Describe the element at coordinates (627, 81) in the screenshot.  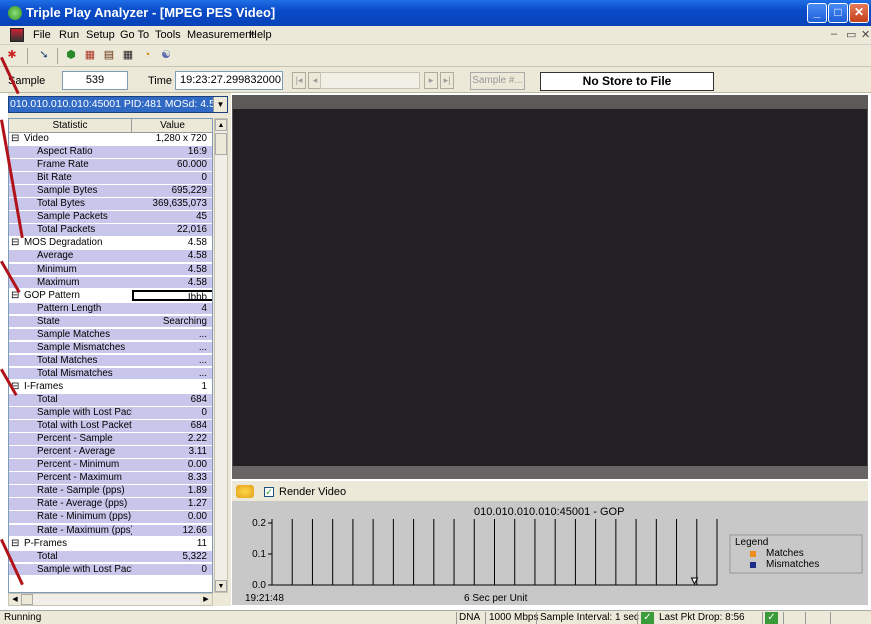
I see `store-to-file-box: No Store to File` at that location.